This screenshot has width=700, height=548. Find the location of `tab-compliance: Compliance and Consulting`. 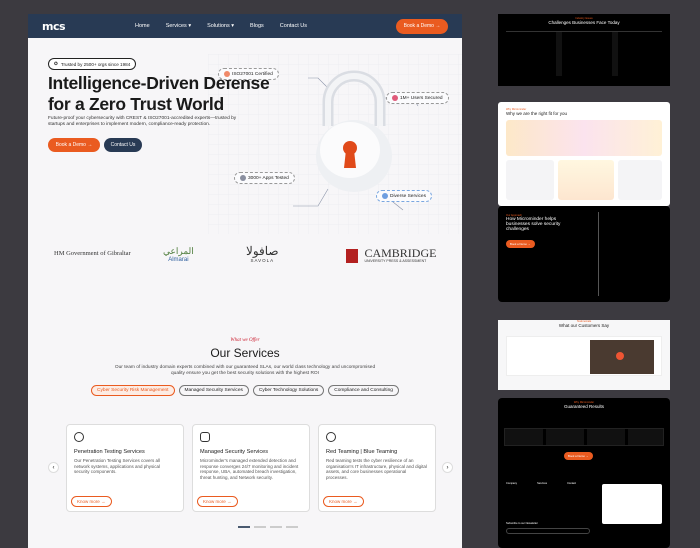

tab-compliance: Compliance and Consulting is located at coordinates (363, 391).